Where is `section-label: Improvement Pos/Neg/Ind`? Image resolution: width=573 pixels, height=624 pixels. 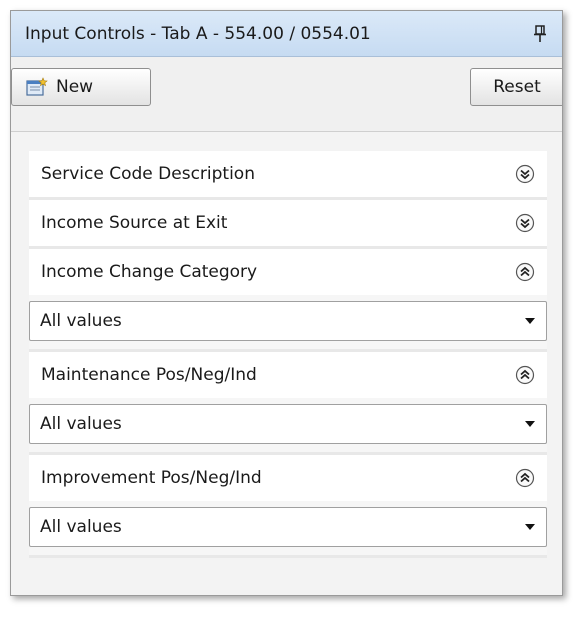
section-label: Improvement Pos/Neg/Ind is located at coordinates (151, 478).